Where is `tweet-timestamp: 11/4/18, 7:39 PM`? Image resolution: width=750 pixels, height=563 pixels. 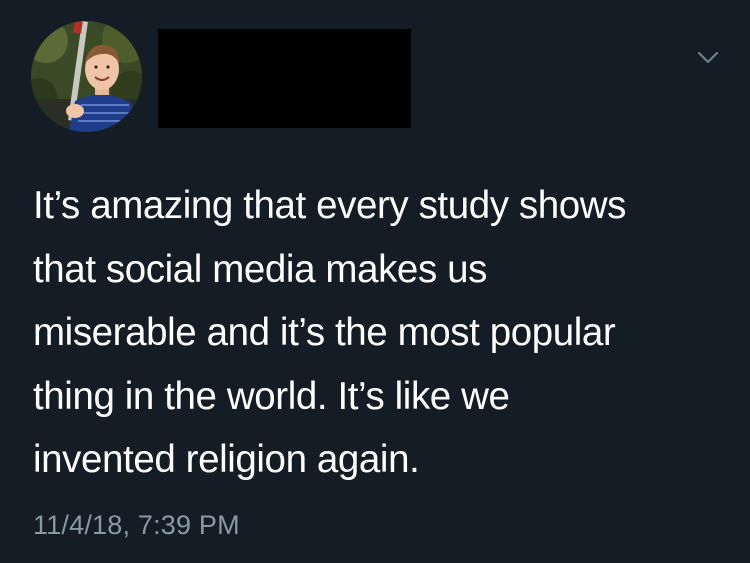 tweet-timestamp: 11/4/18, 7:39 PM is located at coordinates (136, 525).